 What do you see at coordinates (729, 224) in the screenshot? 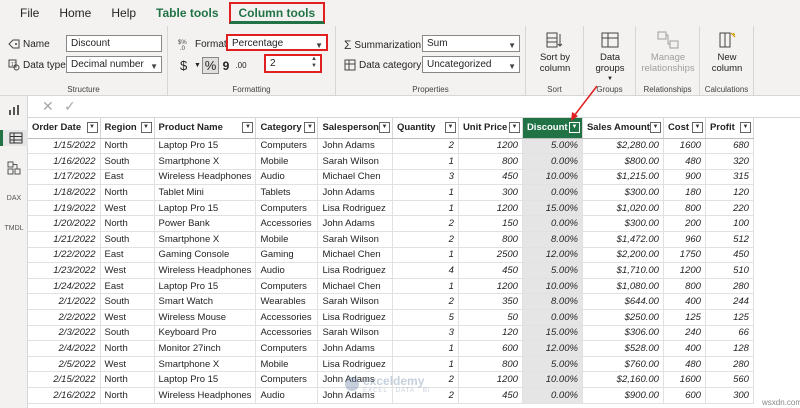
I see `table-cell: 100` at bounding box center [729, 224].